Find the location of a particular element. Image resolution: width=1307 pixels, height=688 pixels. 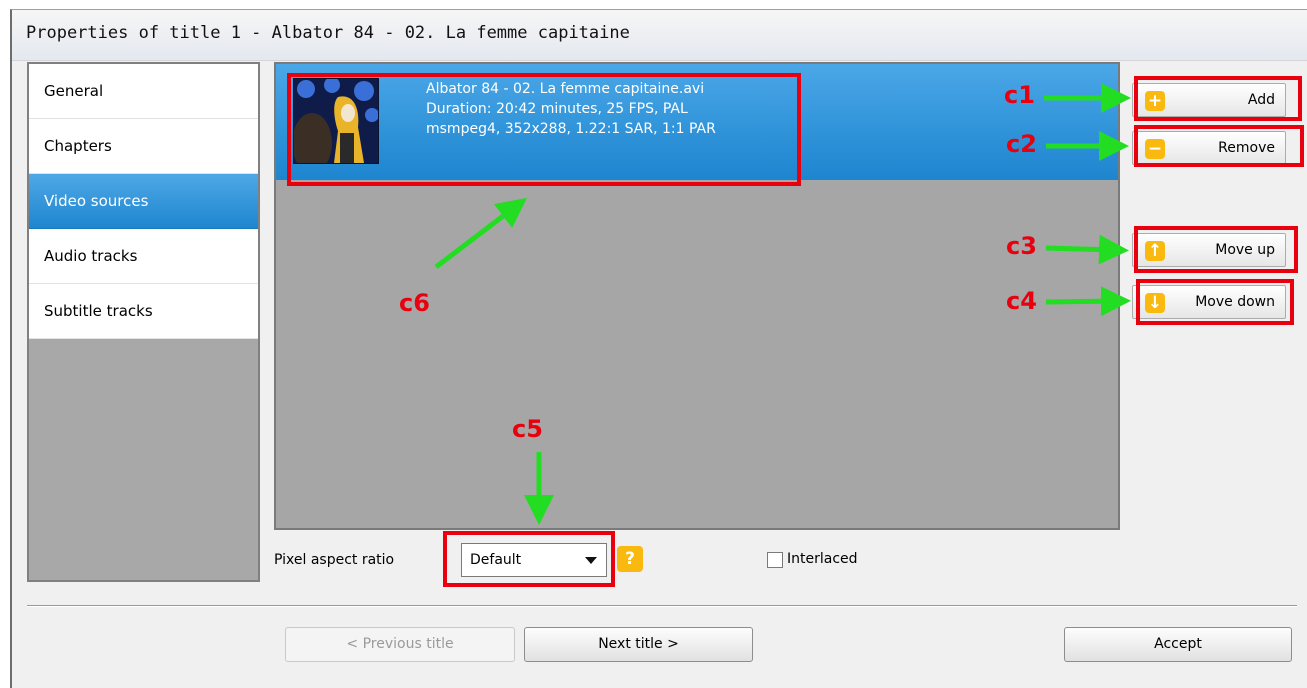

arrow-c6 is located at coordinates (480, 233).